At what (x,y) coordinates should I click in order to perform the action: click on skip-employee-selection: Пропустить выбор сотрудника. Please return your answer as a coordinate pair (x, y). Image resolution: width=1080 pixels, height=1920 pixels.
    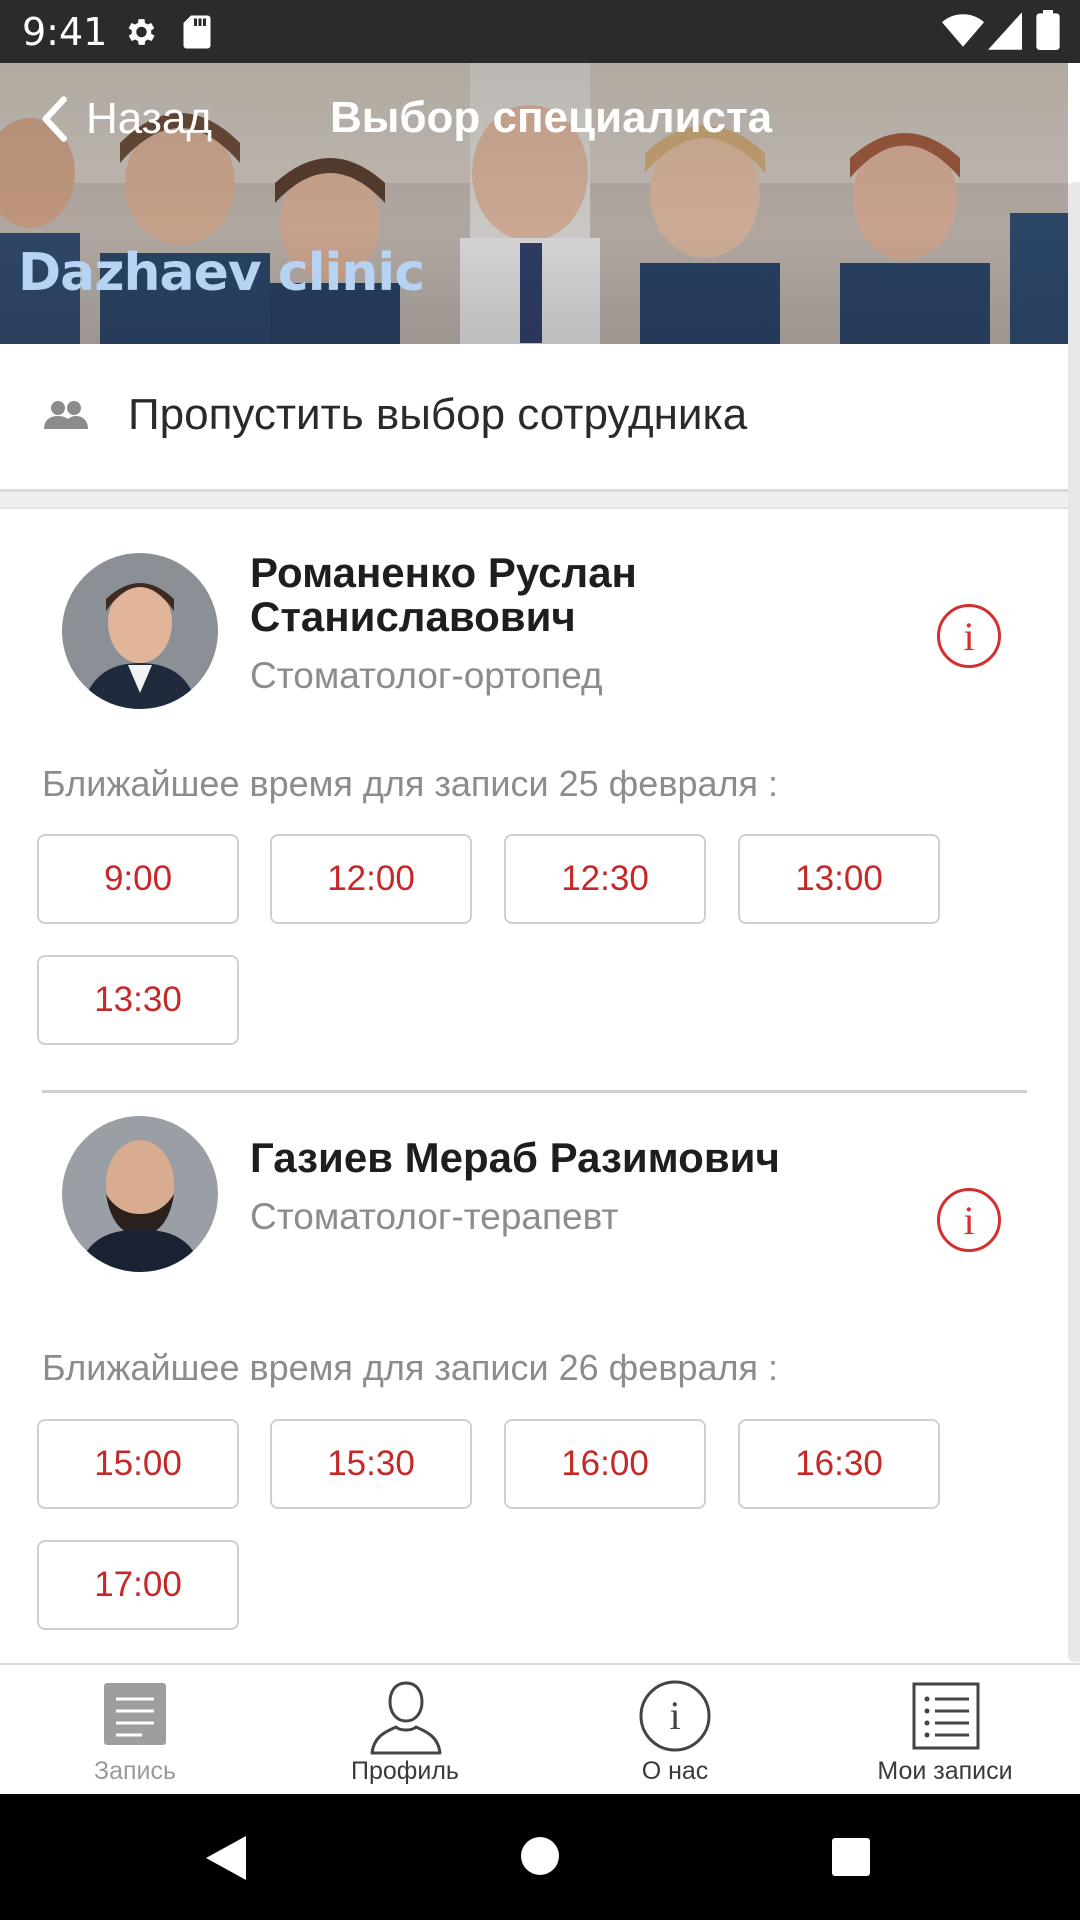
    Looking at the image, I should click on (534, 416).